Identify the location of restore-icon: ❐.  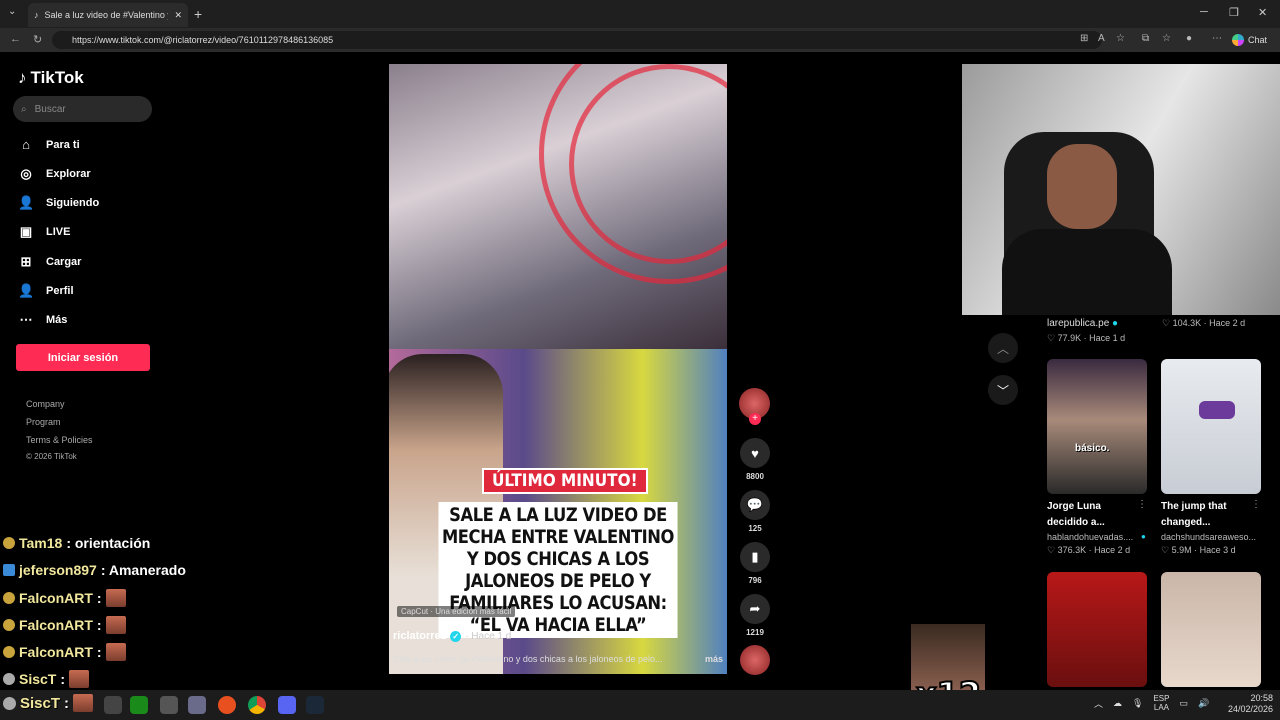
(1234, 12).